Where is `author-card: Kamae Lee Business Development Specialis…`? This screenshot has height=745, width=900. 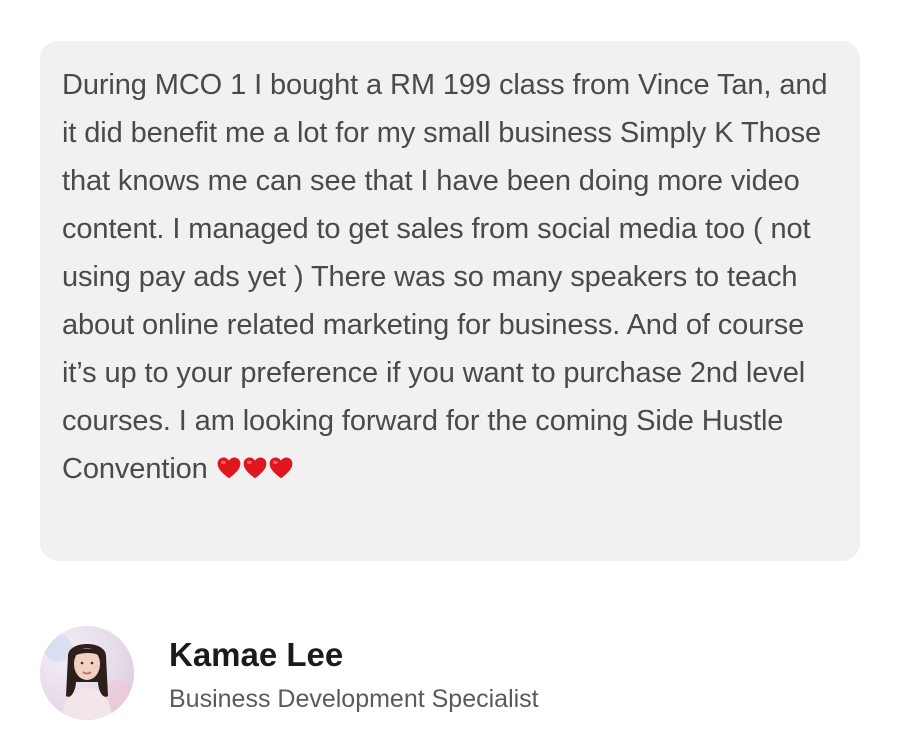
author-card: Kamae Lee Business Development Specialis… is located at coordinates (460, 673).